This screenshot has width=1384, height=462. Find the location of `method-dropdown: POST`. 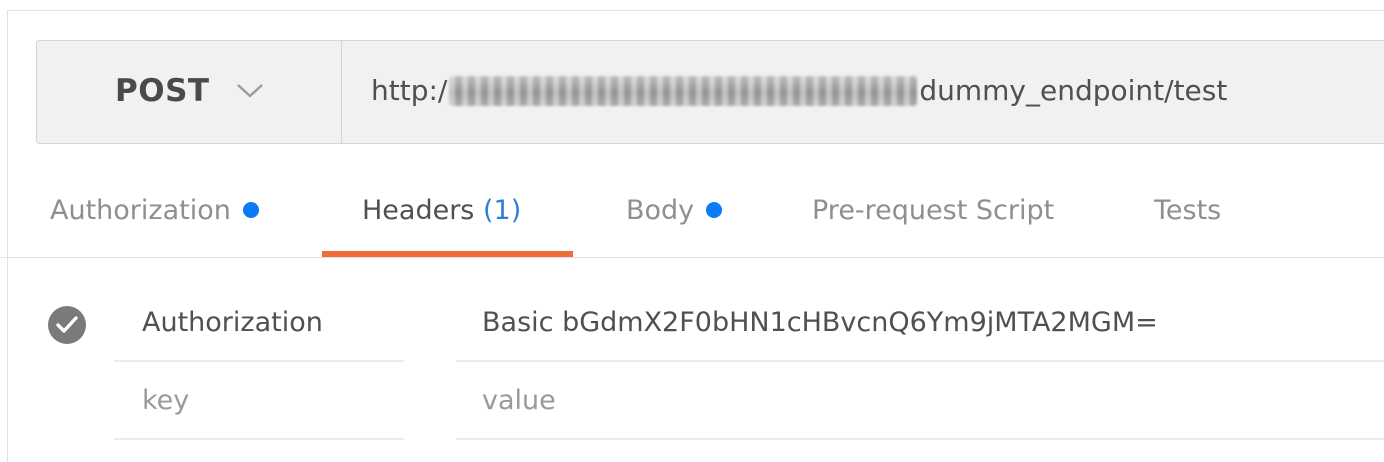

method-dropdown: POST is located at coordinates (189, 92).